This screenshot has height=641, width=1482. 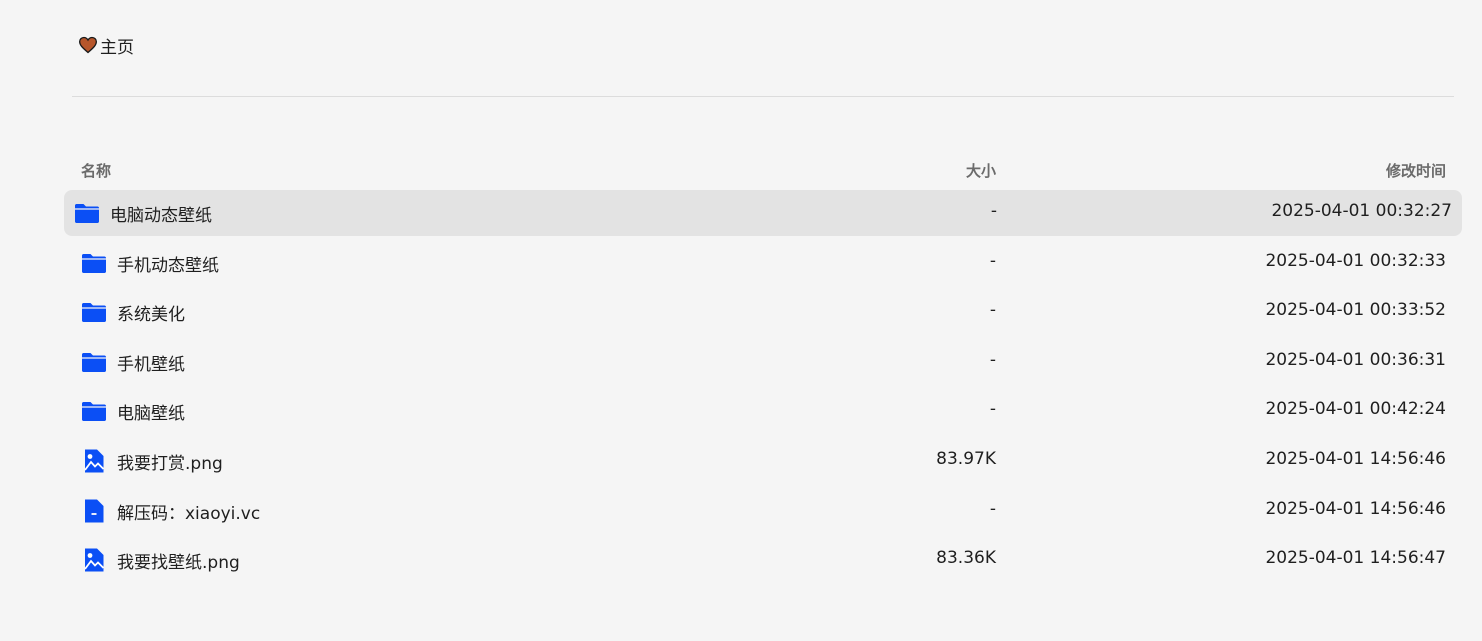 What do you see at coordinates (161, 213) in the screenshot?
I see `file-name: 电脑动态壁纸` at bounding box center [161, 213].